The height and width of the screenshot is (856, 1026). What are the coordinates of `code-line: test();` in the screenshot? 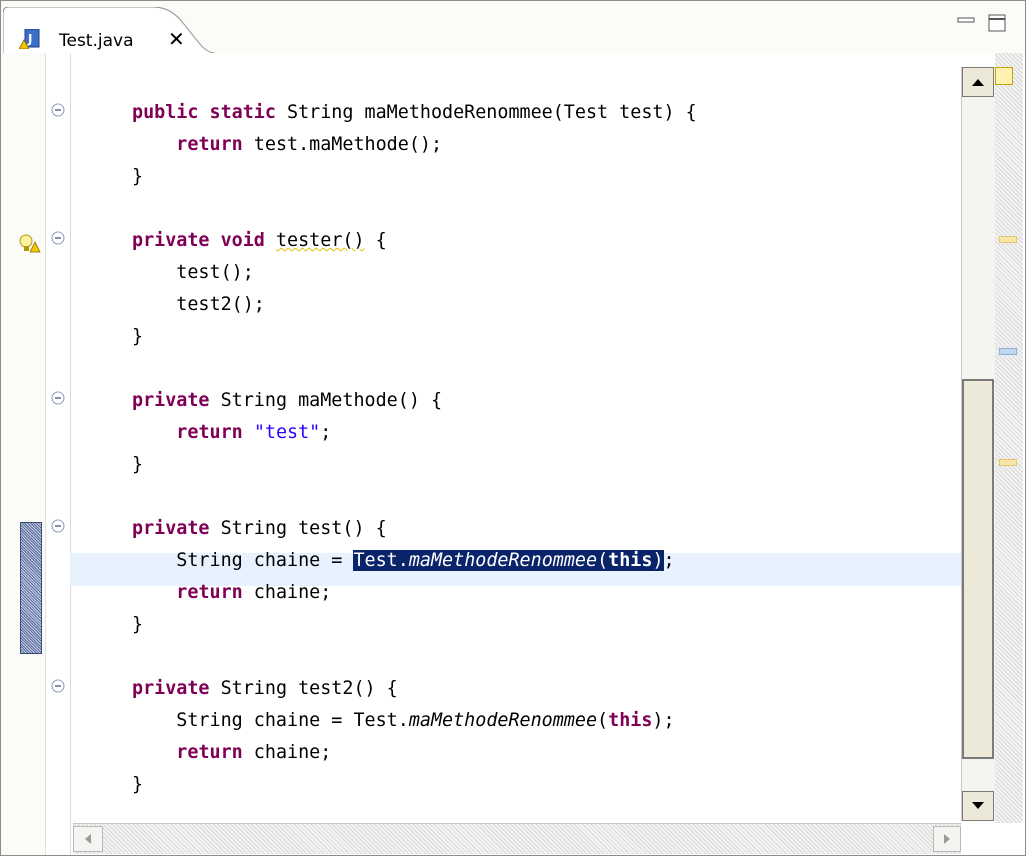 It's located at (193, 273).